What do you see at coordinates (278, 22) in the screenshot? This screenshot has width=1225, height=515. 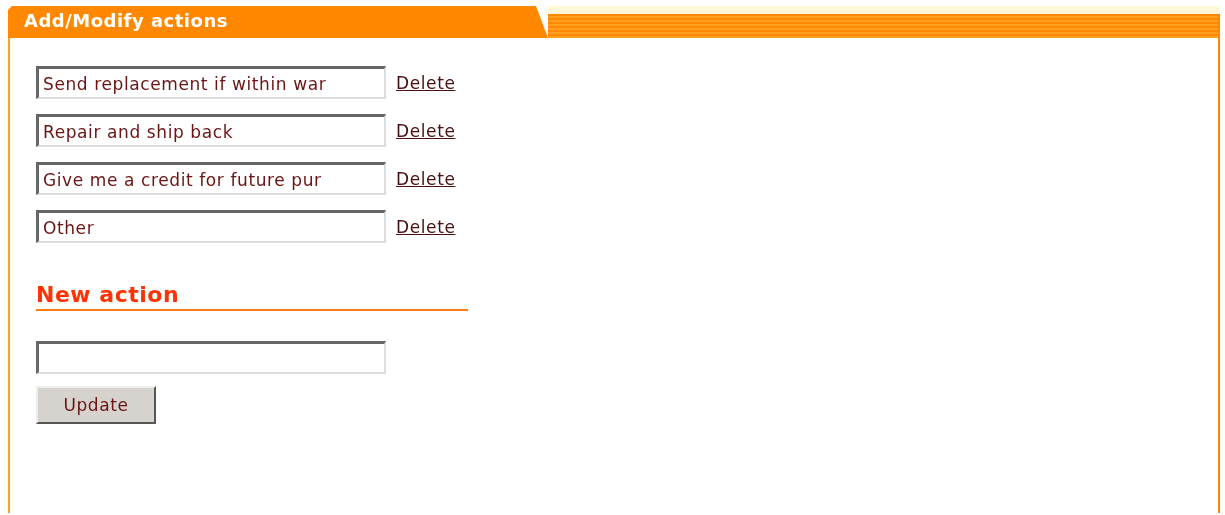 I see `panel-title: Add/Modify actions` at bounding box center [278, 22].